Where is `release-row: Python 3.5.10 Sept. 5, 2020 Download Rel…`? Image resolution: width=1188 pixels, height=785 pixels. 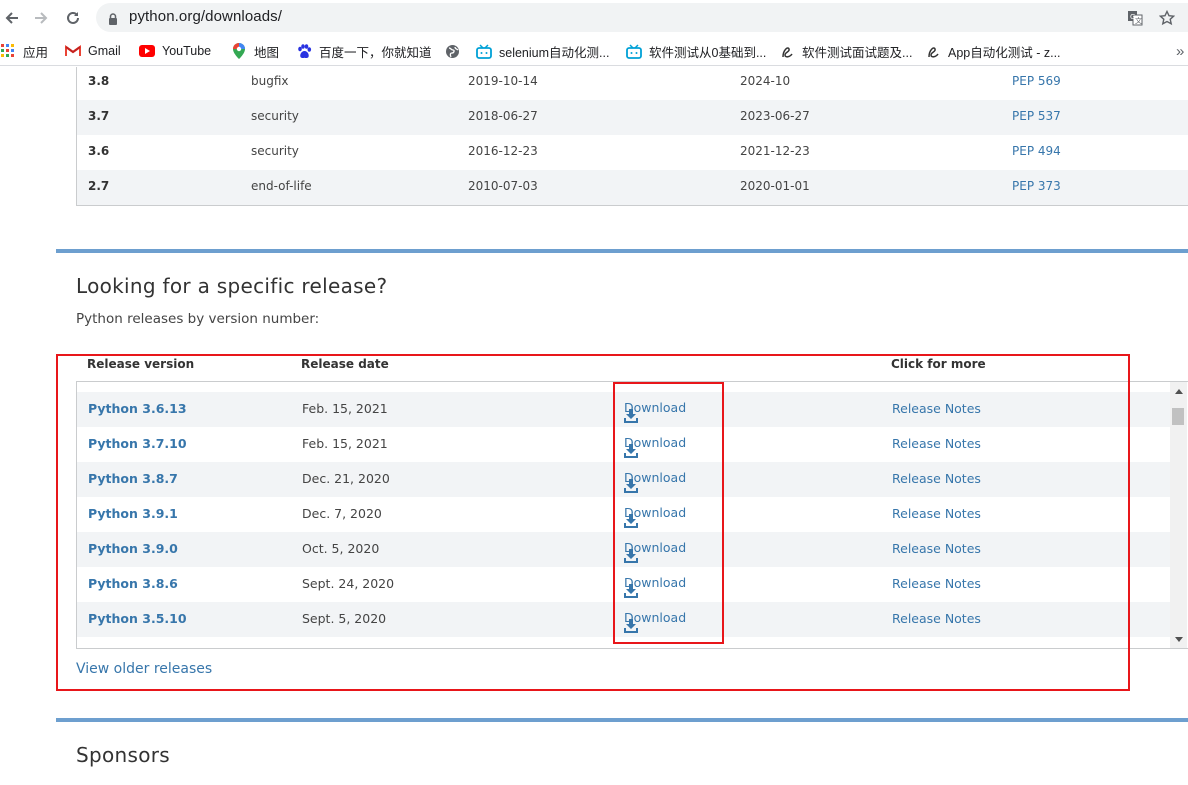
release-row: Python 3.5.10 Sept. 5, 2020 Download Rel… is located at coordinates (624, 619).